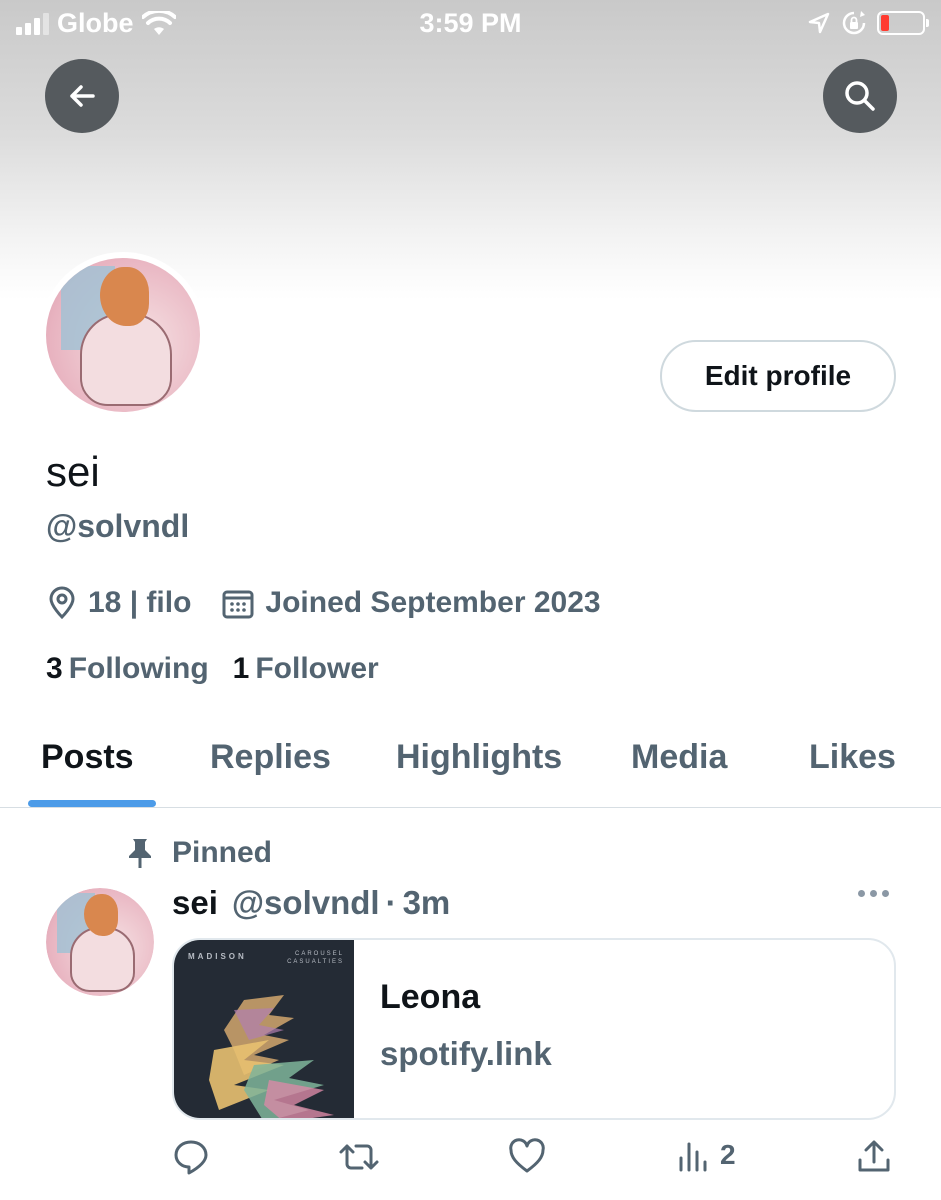 The image size is (941, 1200). What do you see at coordinates (433, 602) in the screenshot?
I see `joined-text: Joined September 2023` at bounding box center [433, 602].